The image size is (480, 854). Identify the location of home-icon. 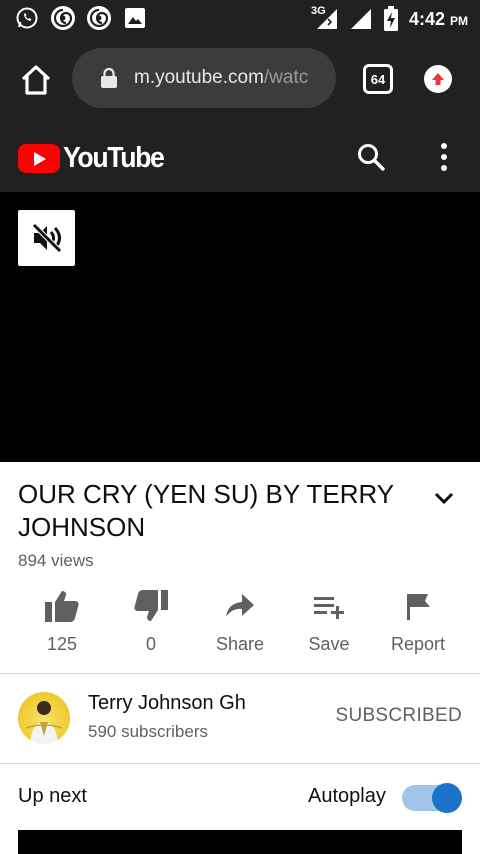
(36, 80).